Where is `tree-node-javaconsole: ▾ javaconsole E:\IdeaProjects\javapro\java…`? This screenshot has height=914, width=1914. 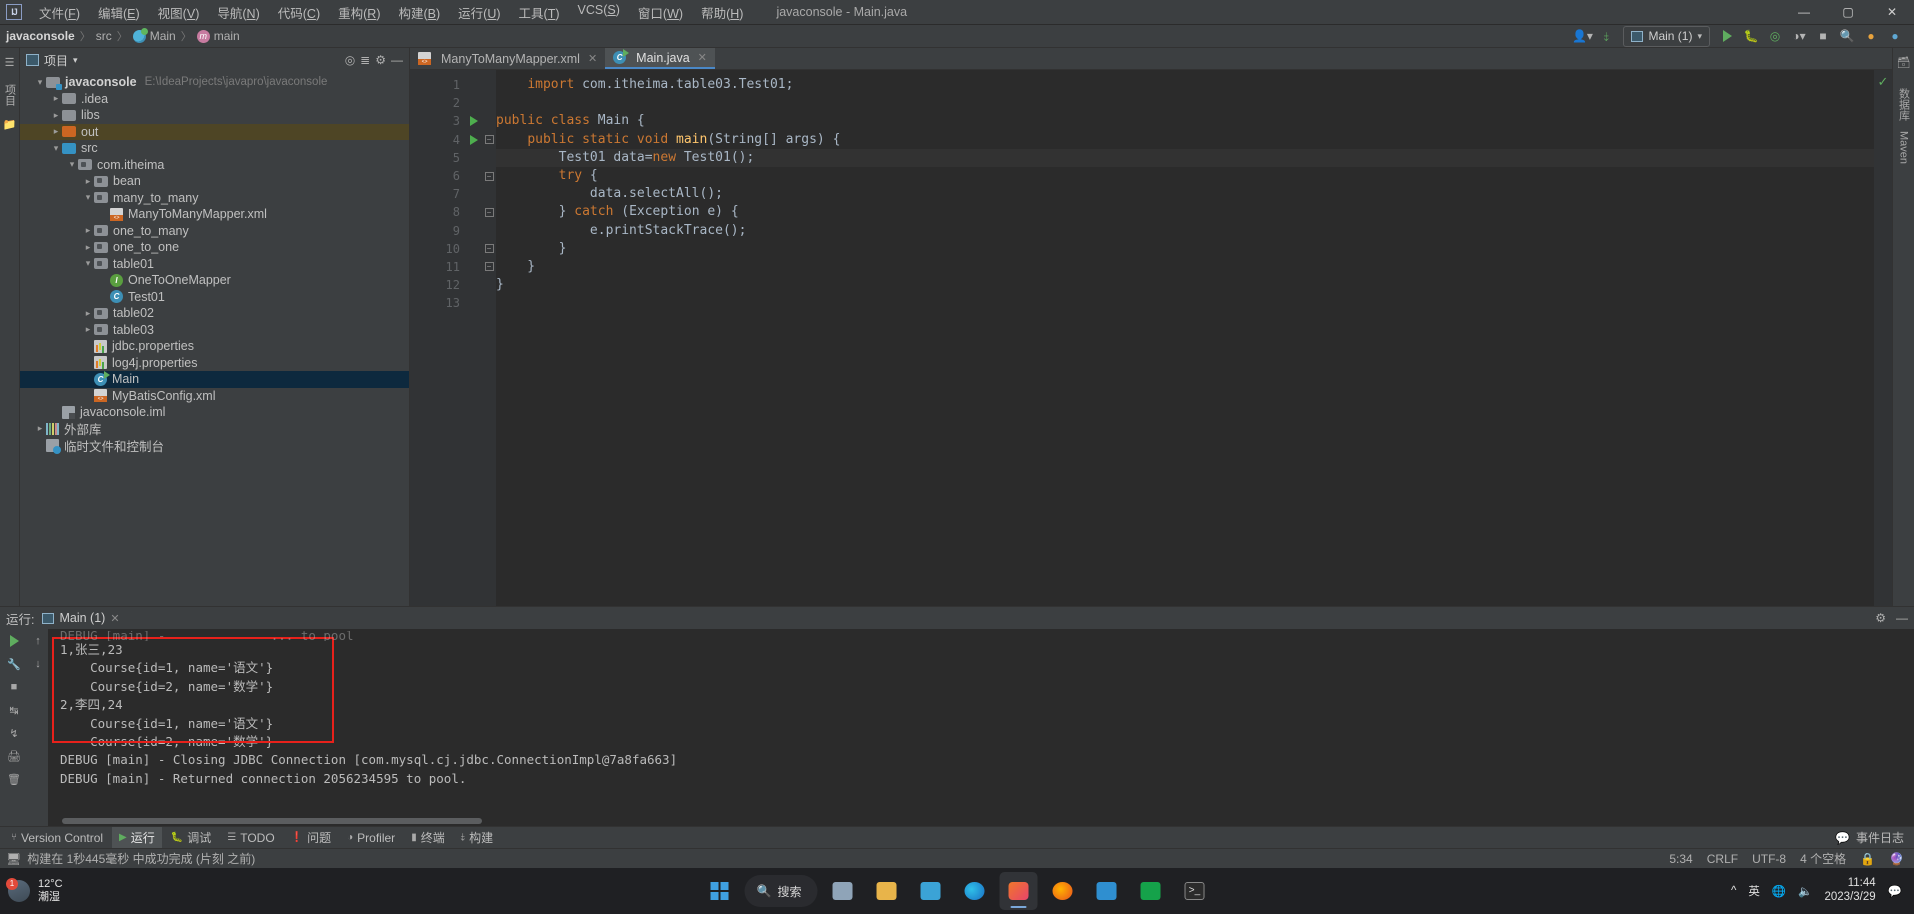 tree-node-javaconsole: ▾ javaconsole E:\IdeaProjects\javapro\java… is located at coordinates (214, 82).